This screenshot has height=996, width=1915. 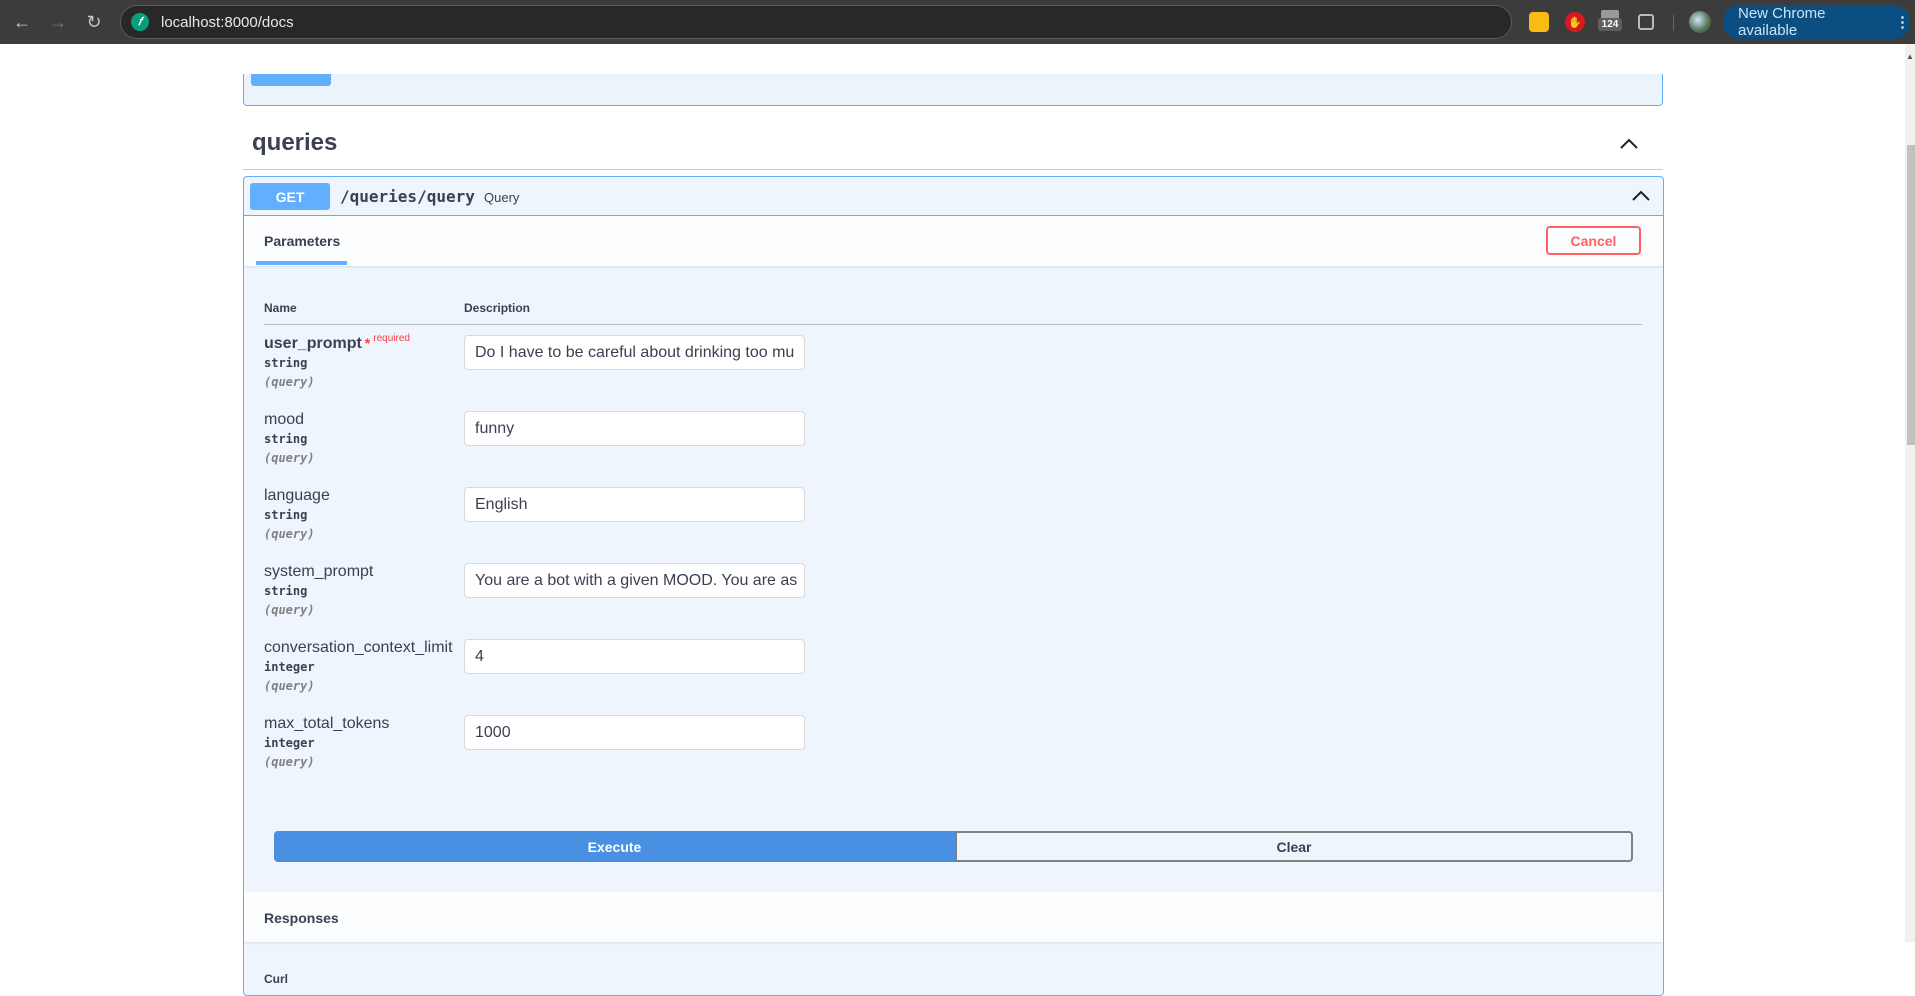 What do you see at coordinates (953, 753) in the screenshot?
I see `parameter-row-max-total-tokens: max_total_tokens integer (query) 1000` at bounding box center [953, 753].